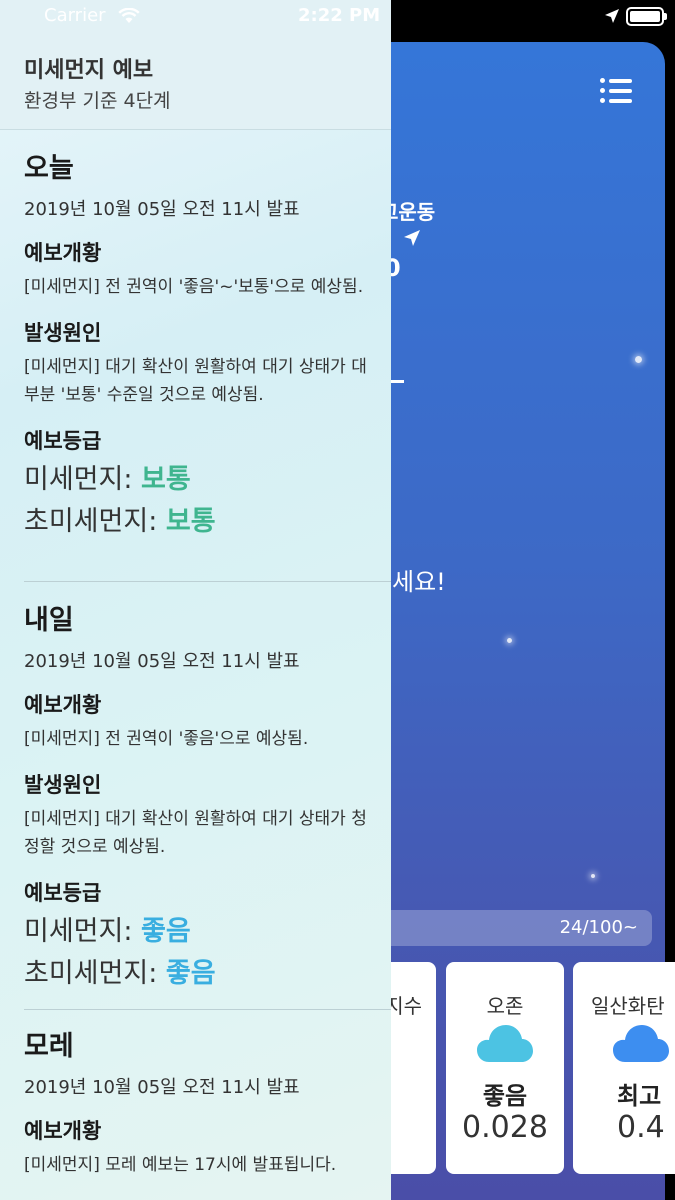  What do you see at coordinates (190, 521) in the screenshot?
I see `pm25-value: 보통` at bounding box center [190, 521].